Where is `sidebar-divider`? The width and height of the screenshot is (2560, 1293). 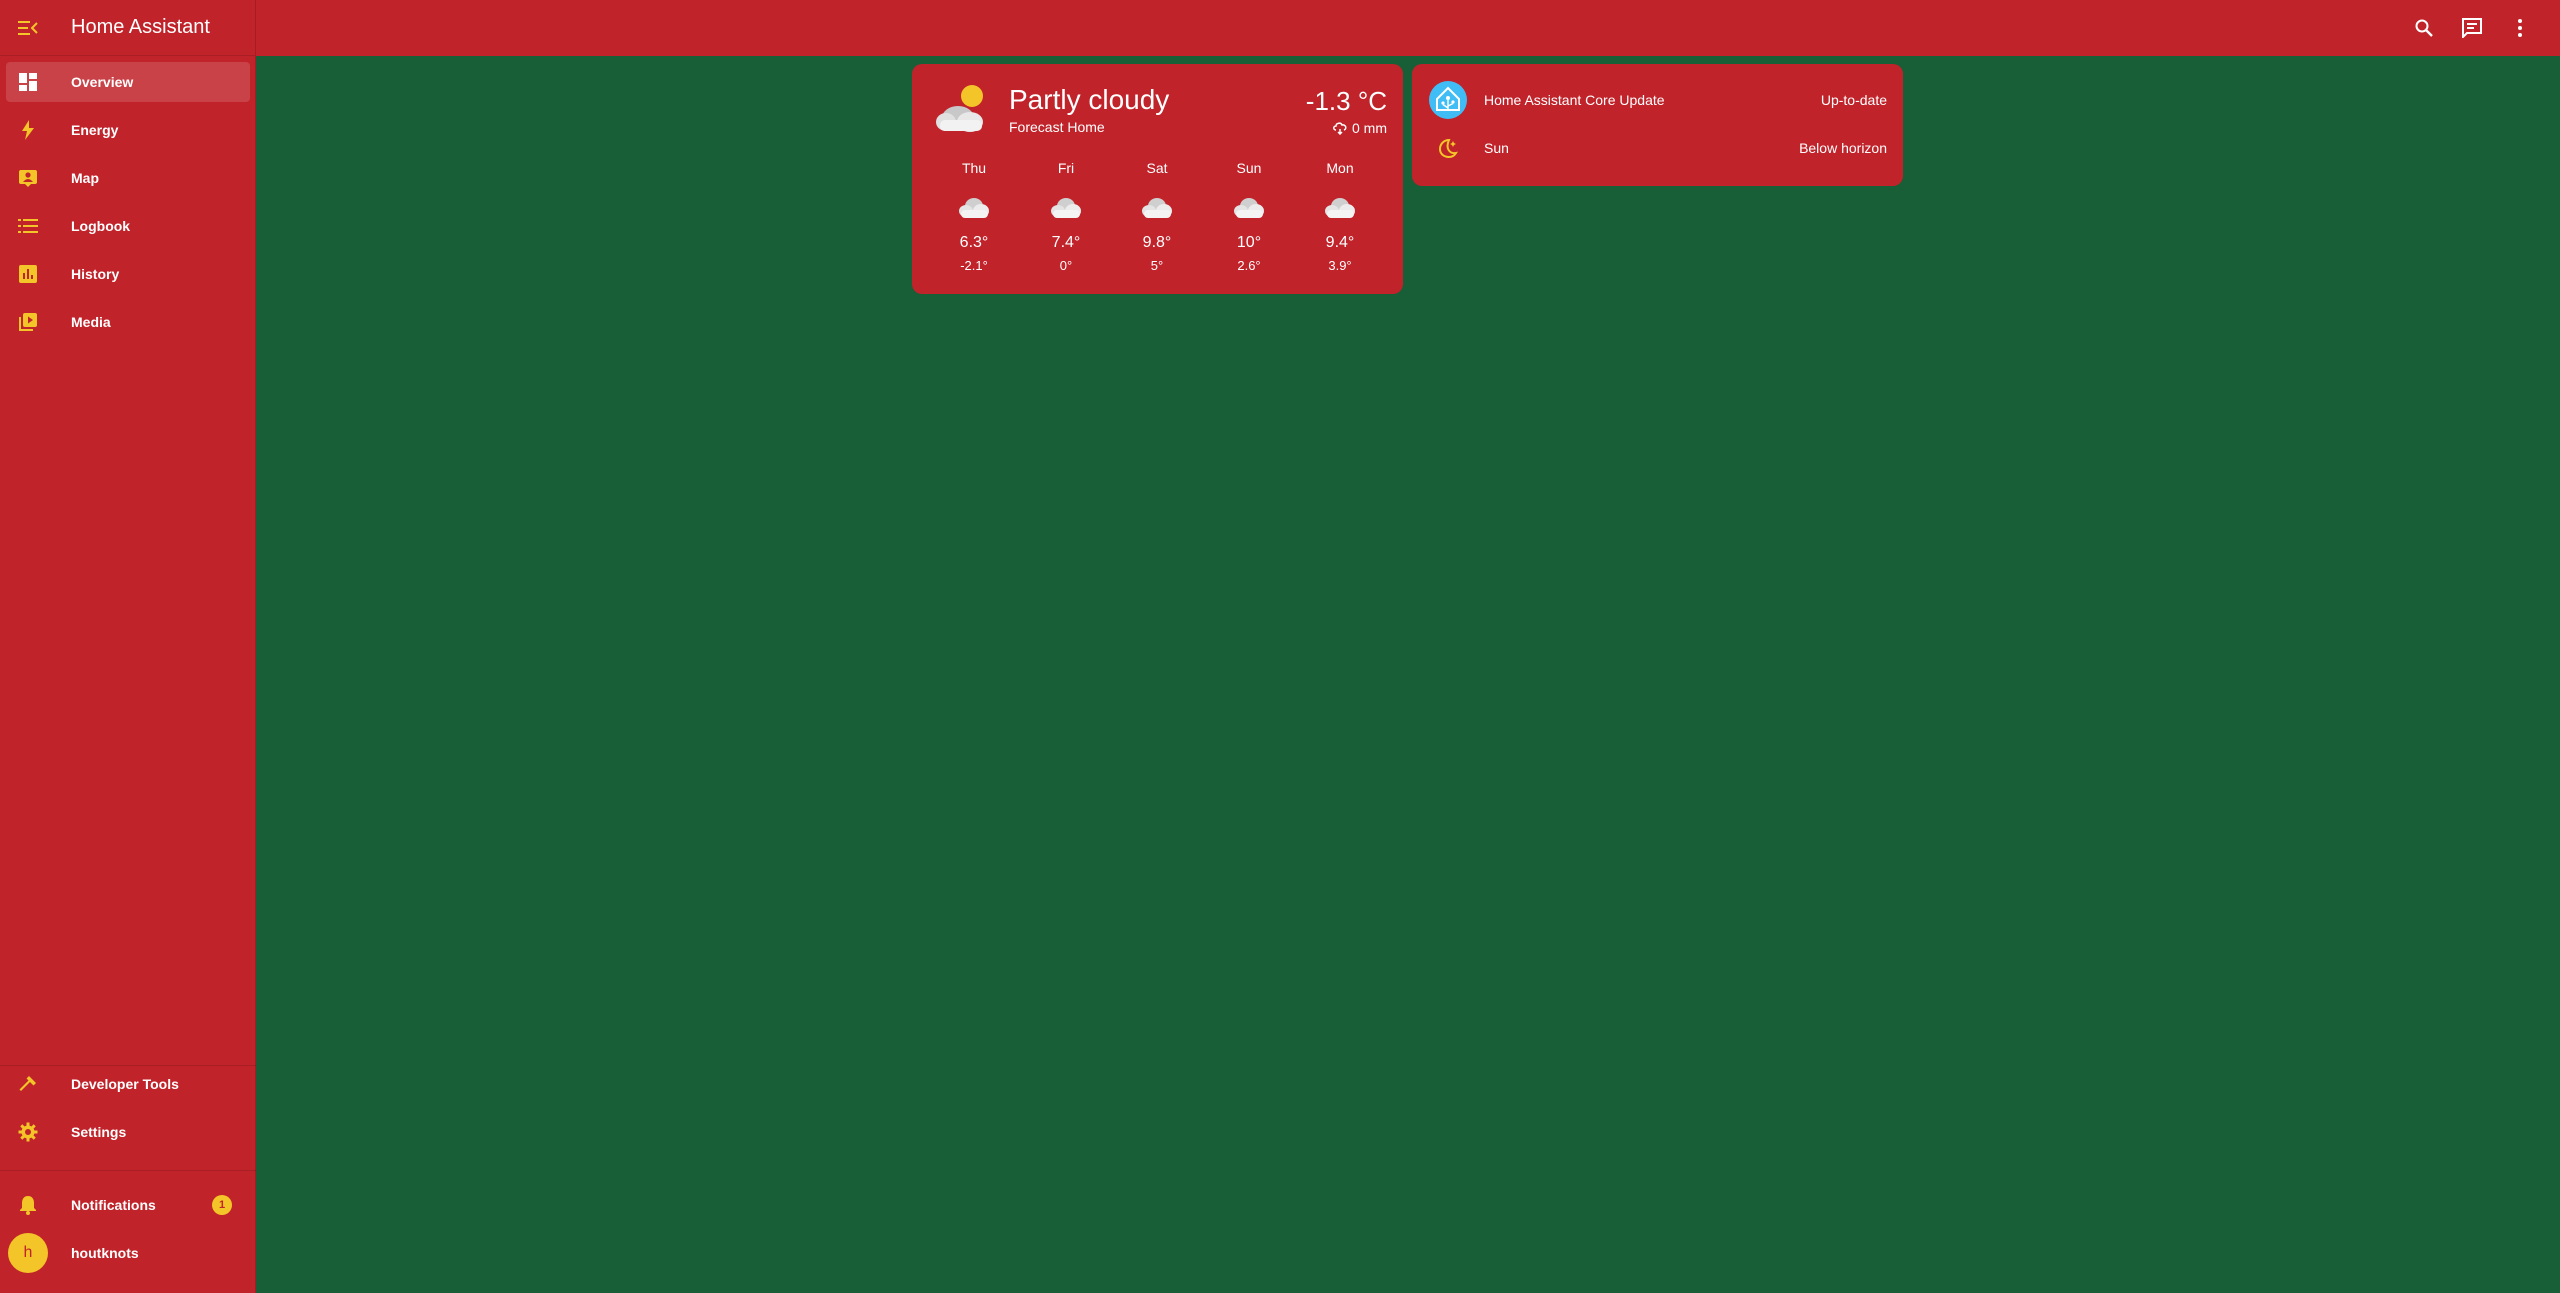 sidebar-divider is located at coordinates (128, 1170).